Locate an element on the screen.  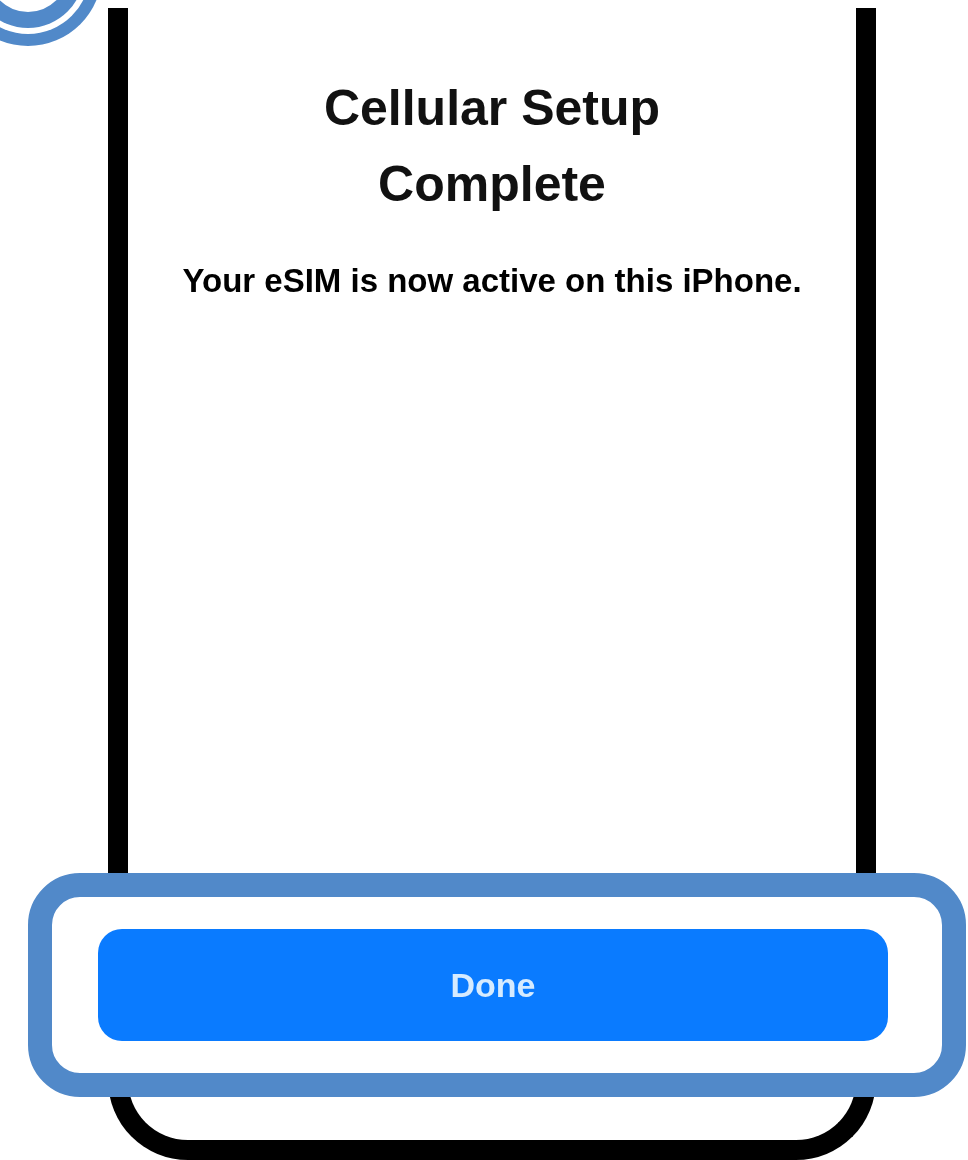
screen-title: Cellular Setup Complete is located at coordinates (492, 146).